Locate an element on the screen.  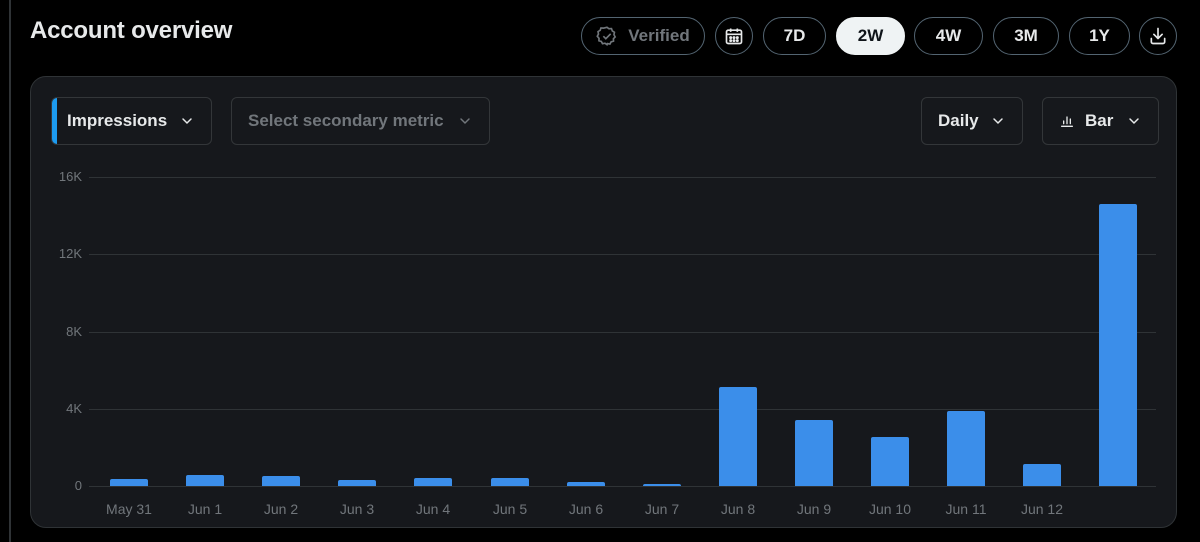
y-tick-label: 16K is located at coordinates (70, 176).